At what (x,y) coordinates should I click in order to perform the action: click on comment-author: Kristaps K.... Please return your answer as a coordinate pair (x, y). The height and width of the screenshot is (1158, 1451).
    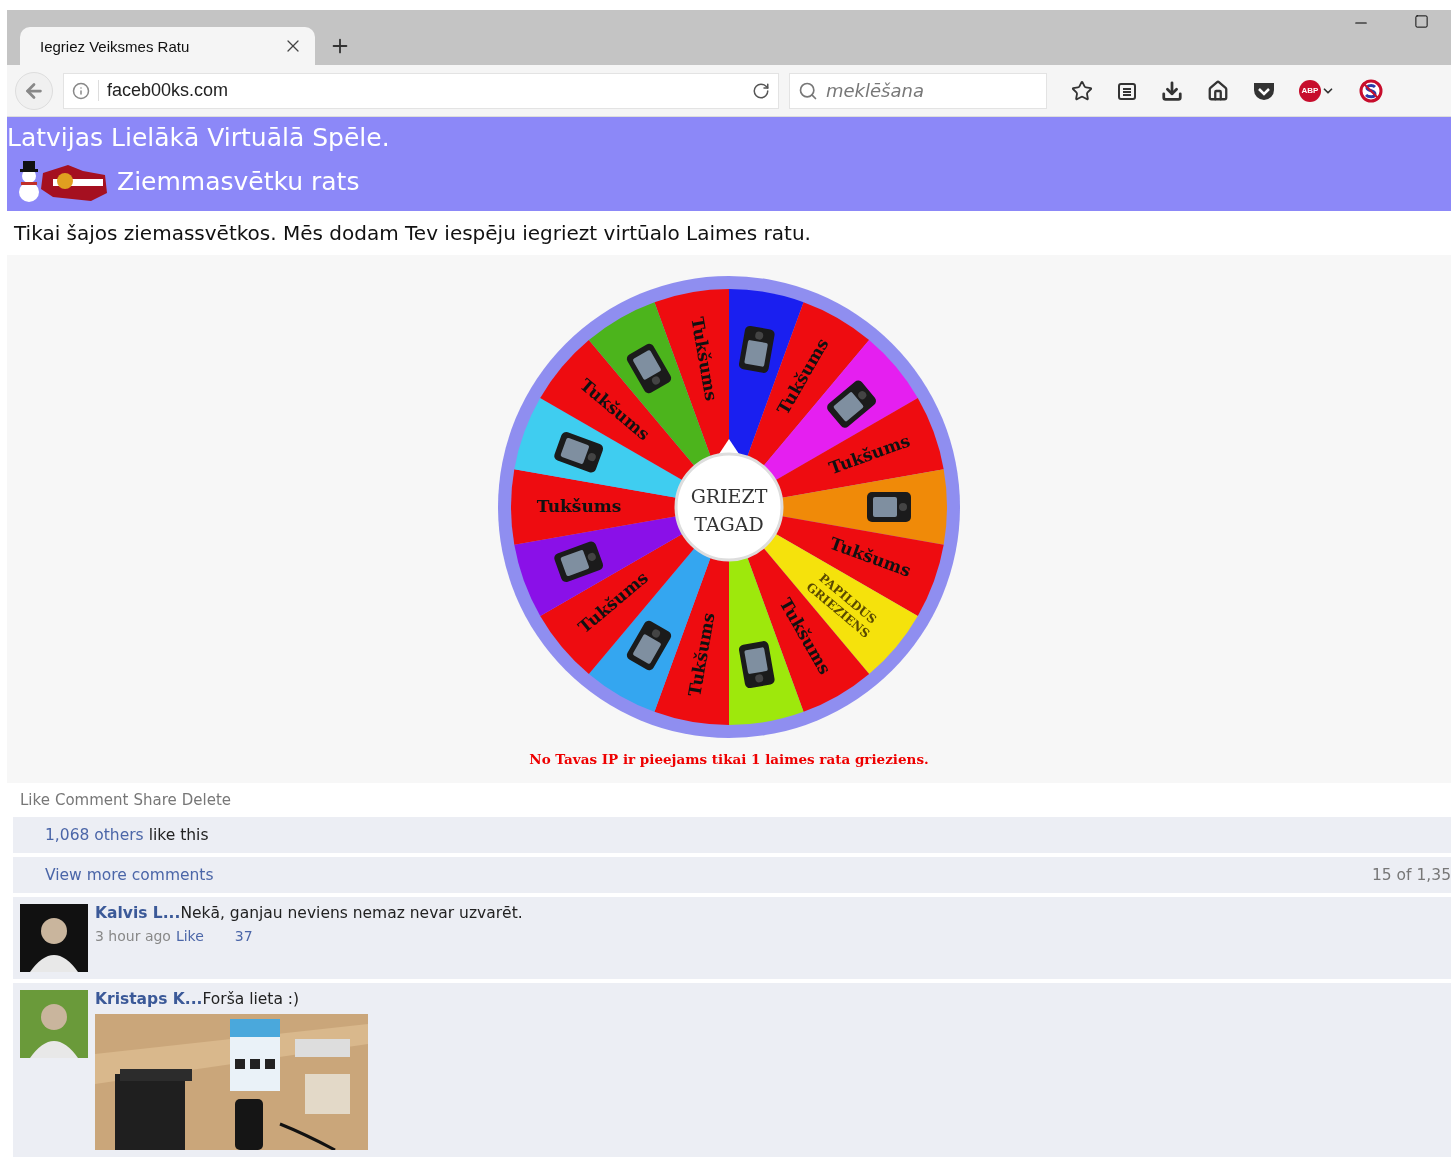
    Looking at the image, I should click on (149, 999).